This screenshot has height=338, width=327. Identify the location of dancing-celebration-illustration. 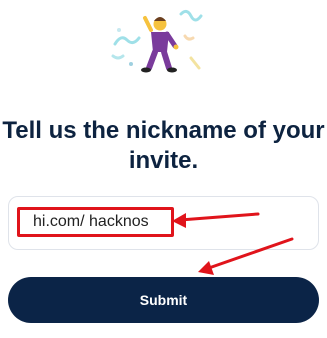
(157, 41).